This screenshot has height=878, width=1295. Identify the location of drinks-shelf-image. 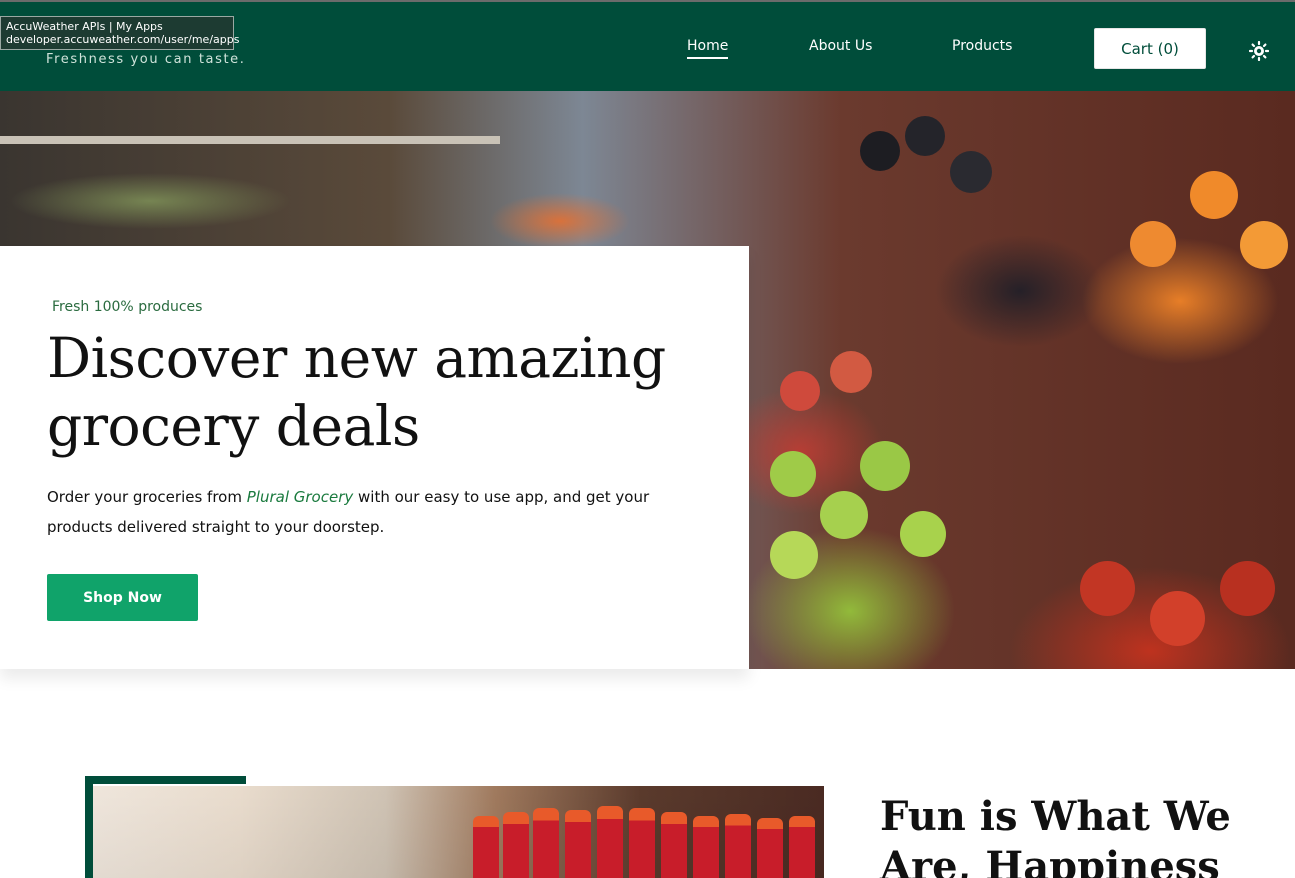
(458, 832).